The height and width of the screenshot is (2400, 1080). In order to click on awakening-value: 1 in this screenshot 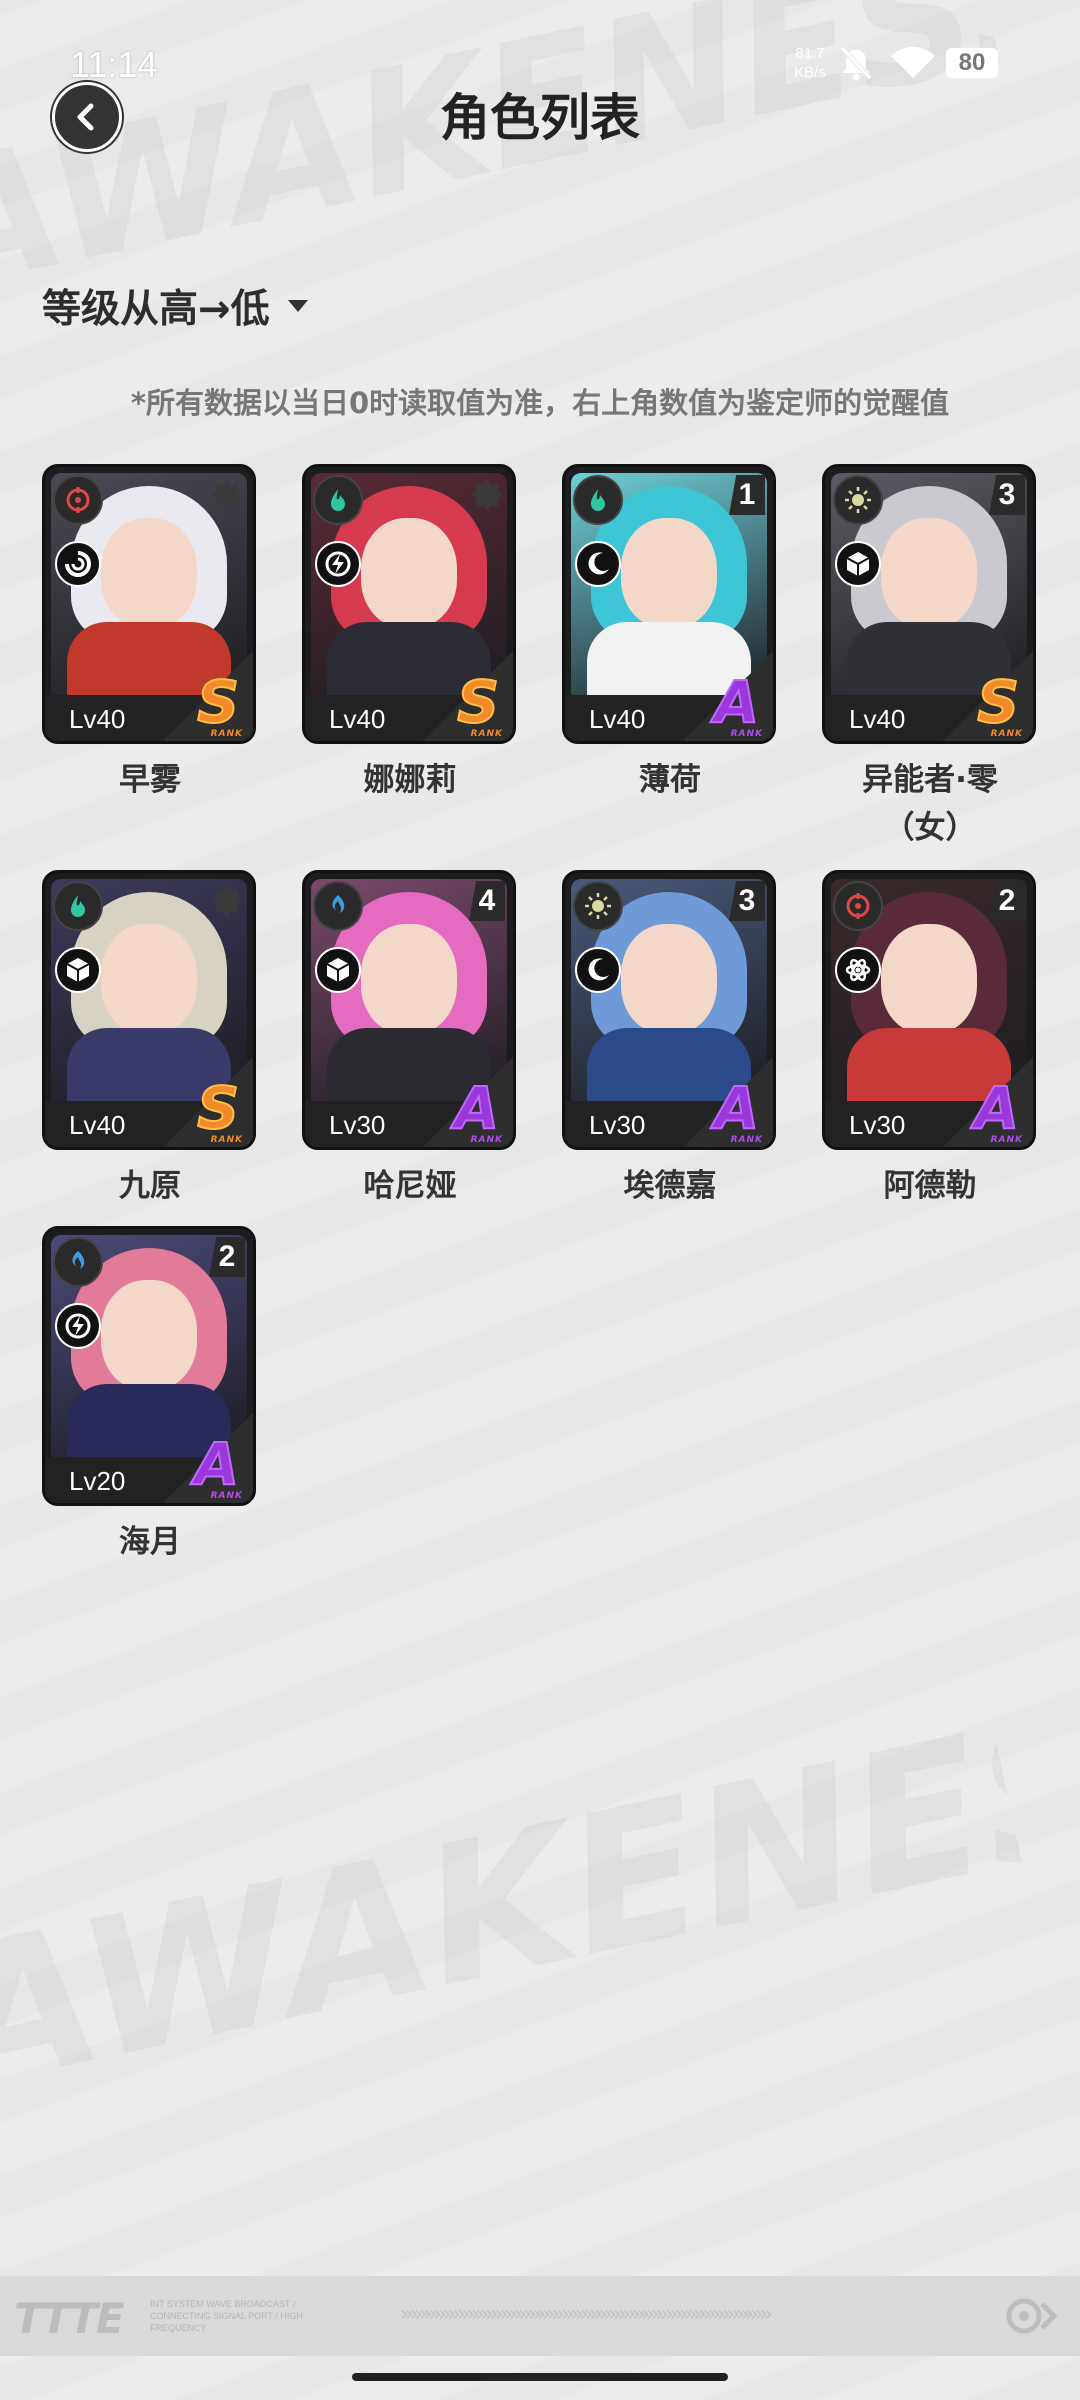, I will do `click(747, 494)`.